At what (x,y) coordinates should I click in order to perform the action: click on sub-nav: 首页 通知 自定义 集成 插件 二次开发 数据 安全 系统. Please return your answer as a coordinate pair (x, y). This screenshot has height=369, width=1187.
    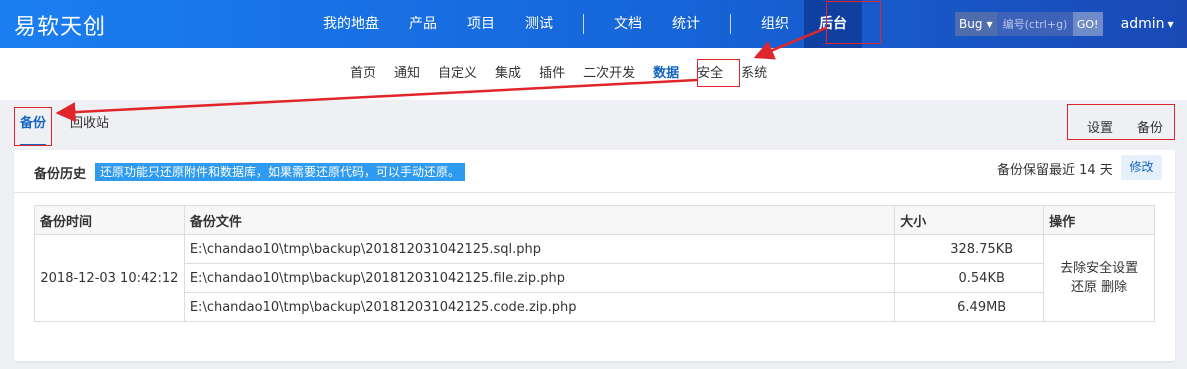
    Looking at the image, I should click on (593, 74).